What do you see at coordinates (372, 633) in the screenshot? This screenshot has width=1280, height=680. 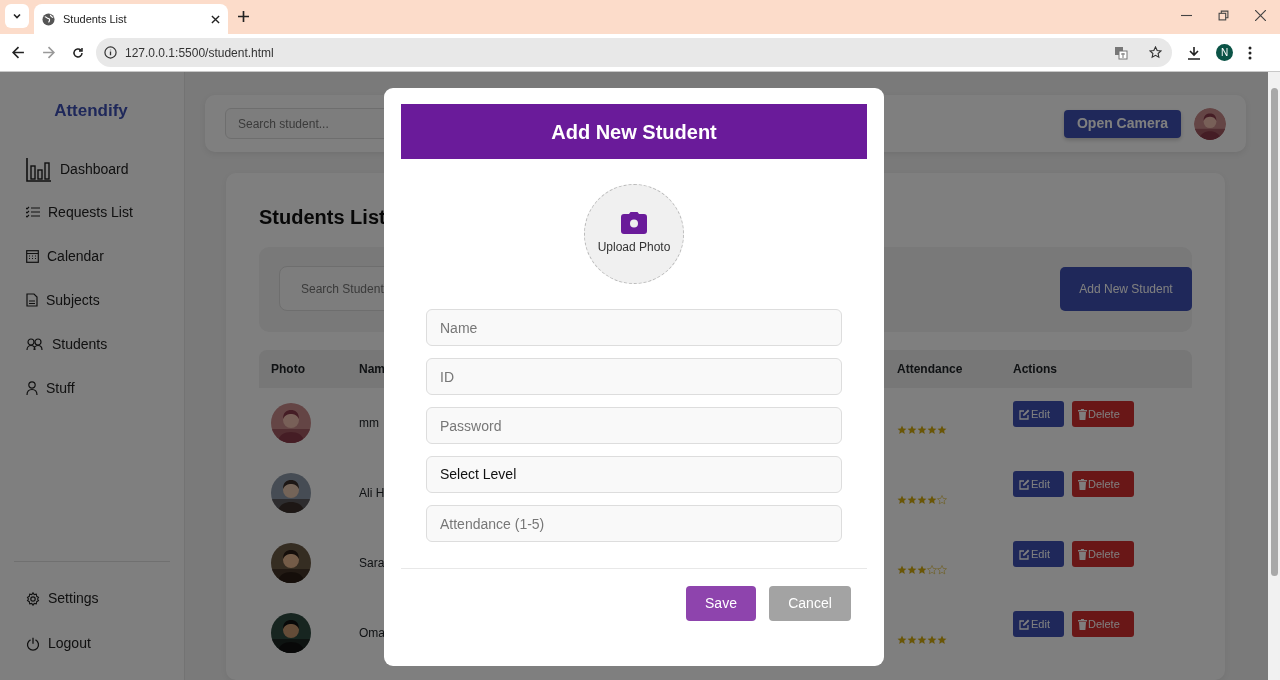 I see `student-name: Oma` at bounding box center [372, 633].